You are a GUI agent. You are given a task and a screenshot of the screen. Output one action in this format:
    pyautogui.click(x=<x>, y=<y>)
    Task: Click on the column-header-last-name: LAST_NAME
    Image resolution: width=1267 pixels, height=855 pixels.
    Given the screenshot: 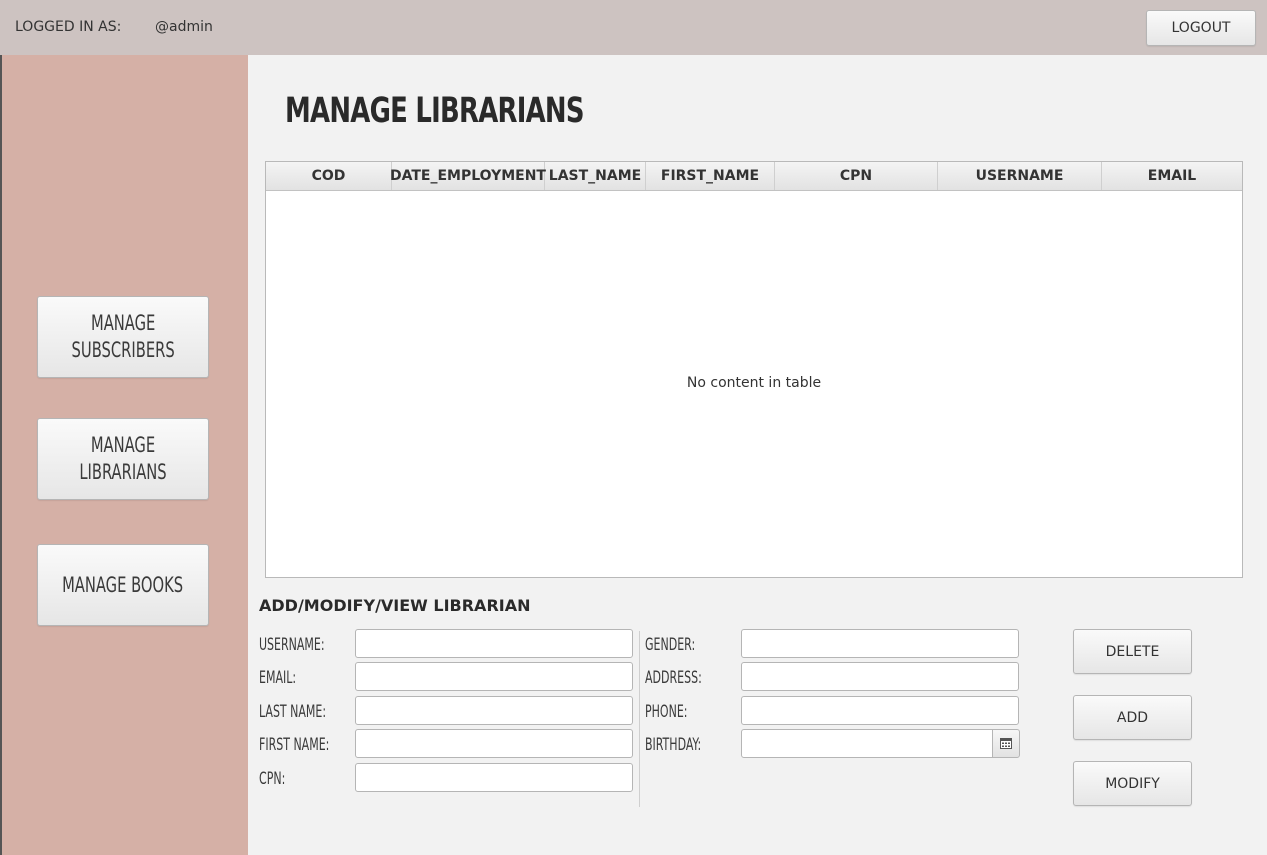 What is the action you would take?
    pyautogui.click(x=595, y=176)
    